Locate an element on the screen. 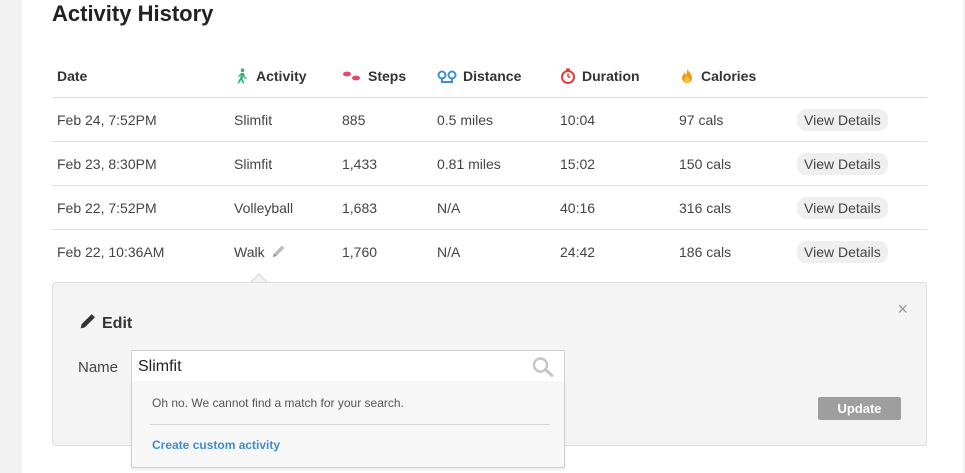 The height and width of the screenshot is (473, 965). edit-pencil-icon is located at coordinates (279, 252).